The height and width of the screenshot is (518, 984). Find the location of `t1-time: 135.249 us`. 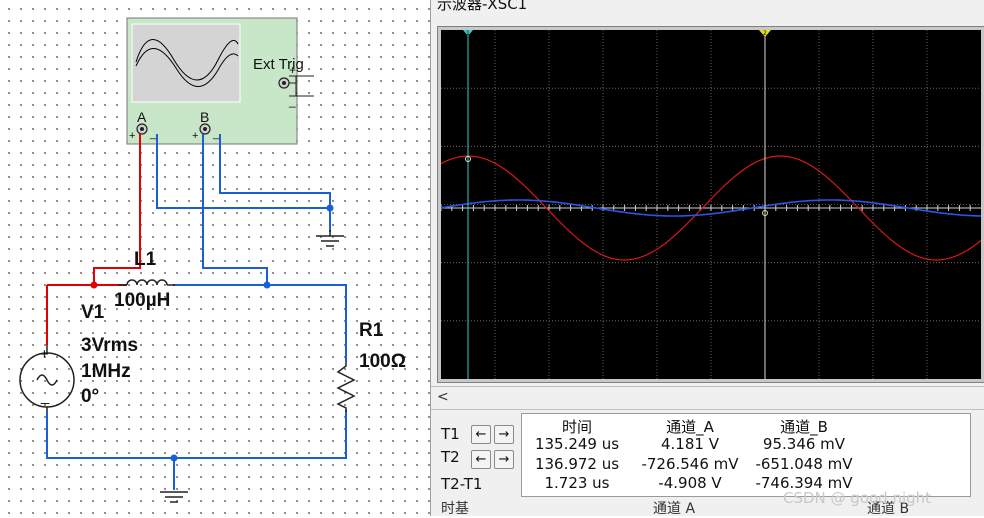

t1-time: 135.249 us is located at coordinates (577, 444).